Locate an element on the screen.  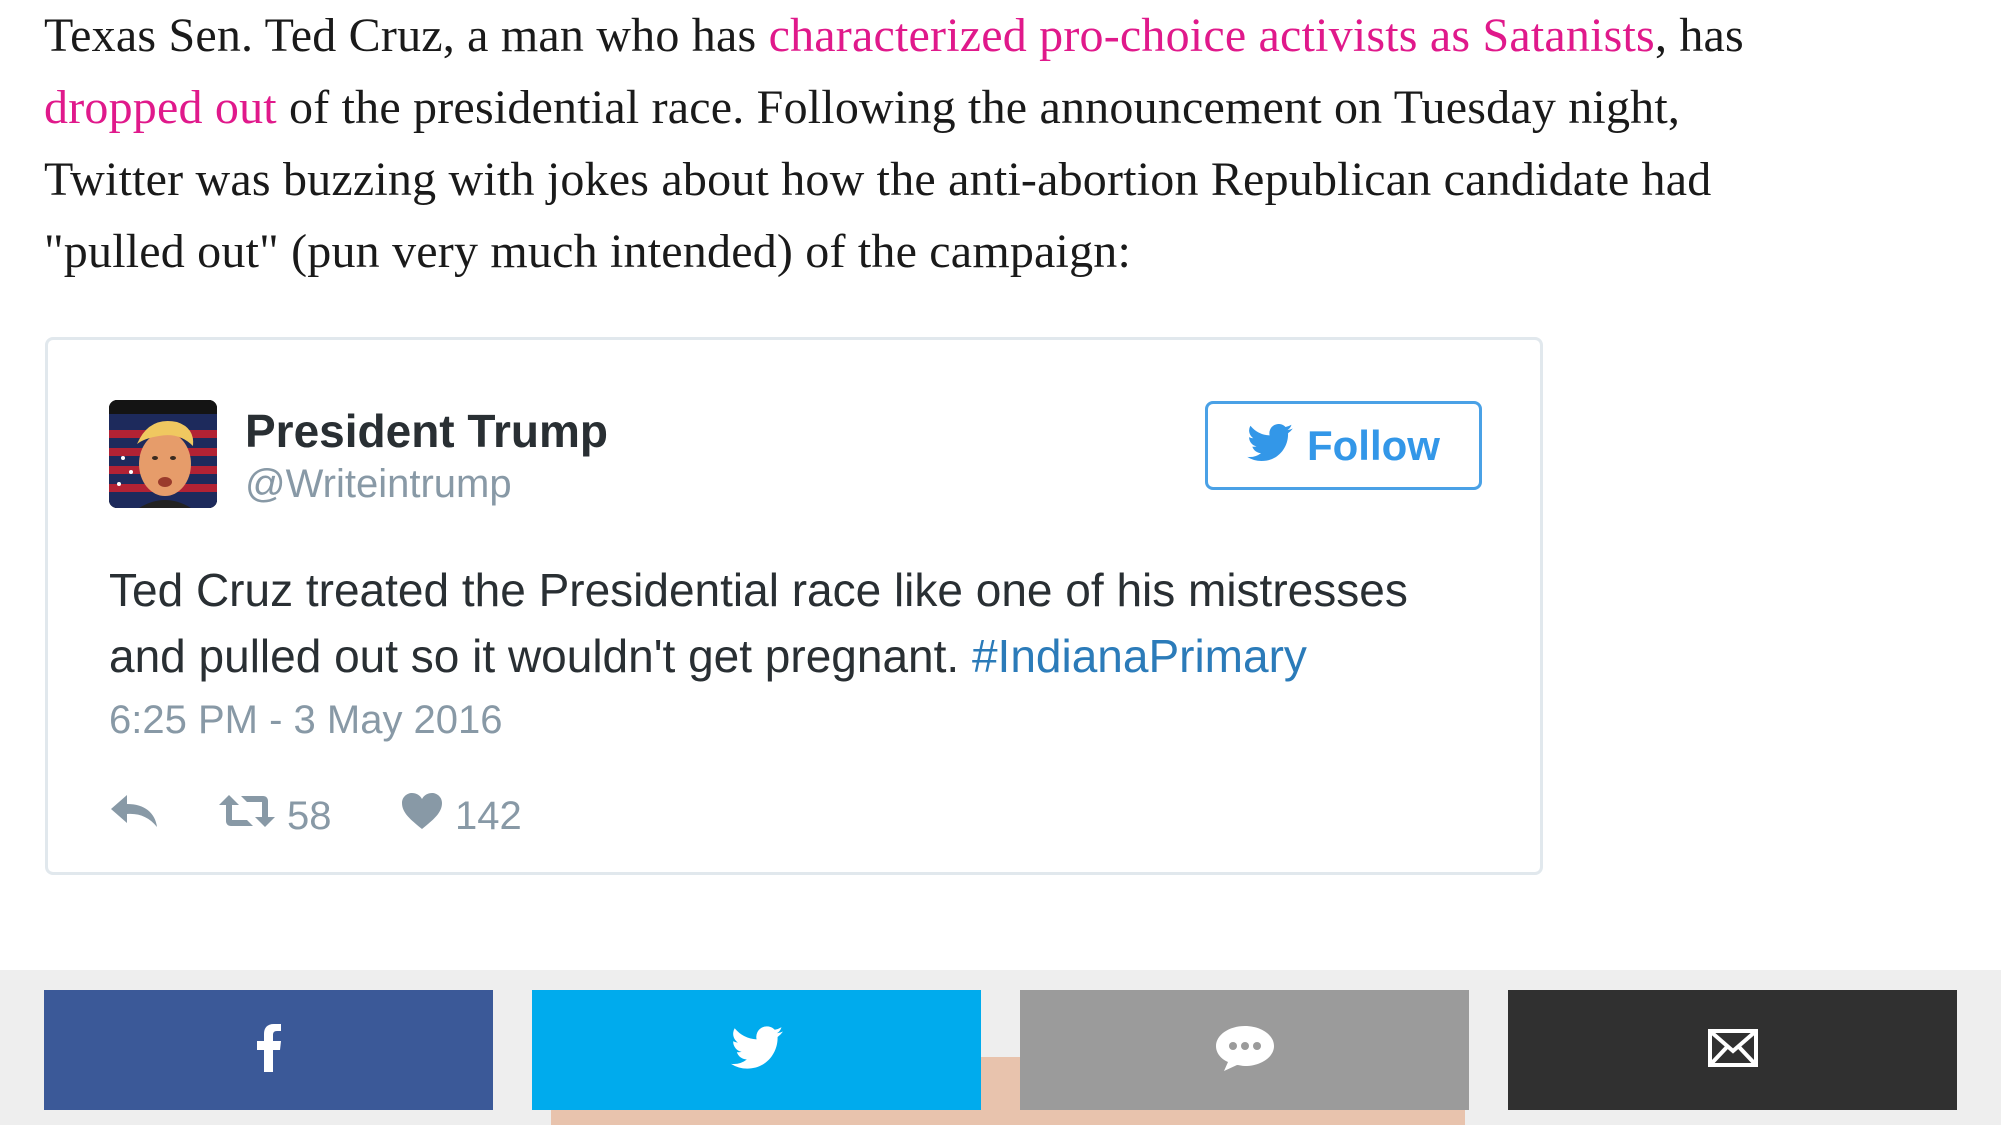
tweet-actions: 58 142 is located at coordinates (315, 816).